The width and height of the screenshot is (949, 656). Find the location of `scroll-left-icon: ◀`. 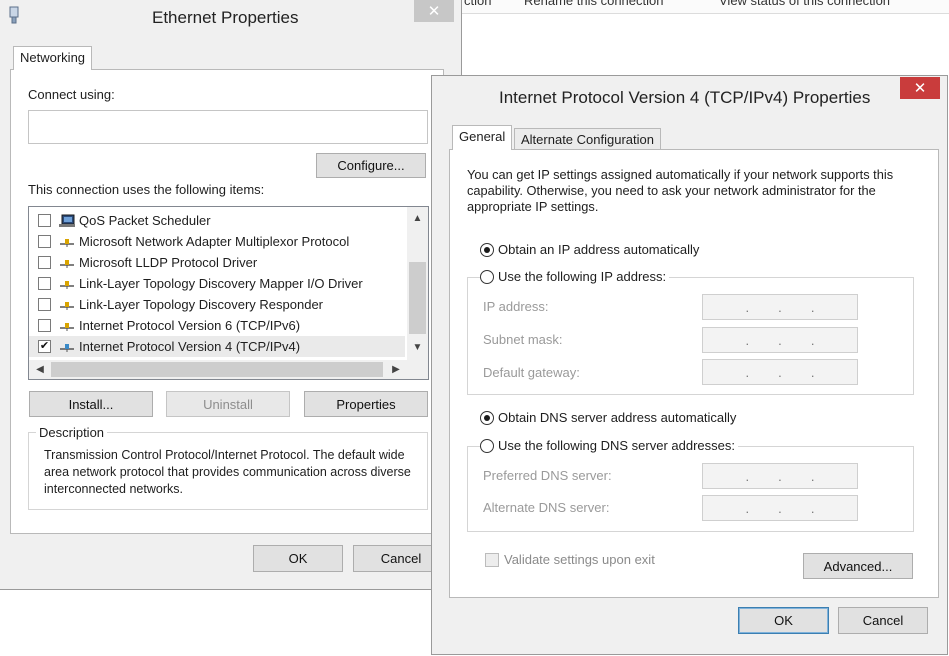

scroll-left-icon: ◀ is located at coordinates (40, 369).